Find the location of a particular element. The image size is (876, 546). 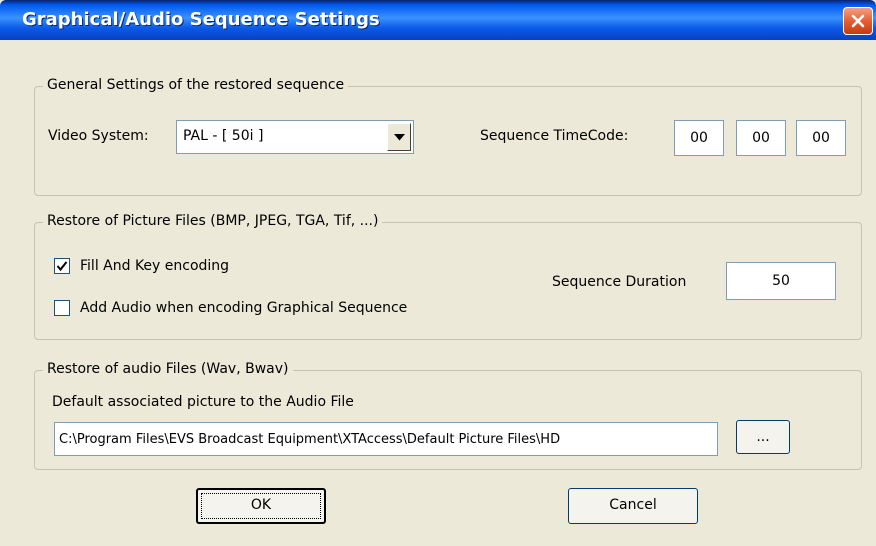

video-system-label: Video System: is located at coordinates (98, 136).